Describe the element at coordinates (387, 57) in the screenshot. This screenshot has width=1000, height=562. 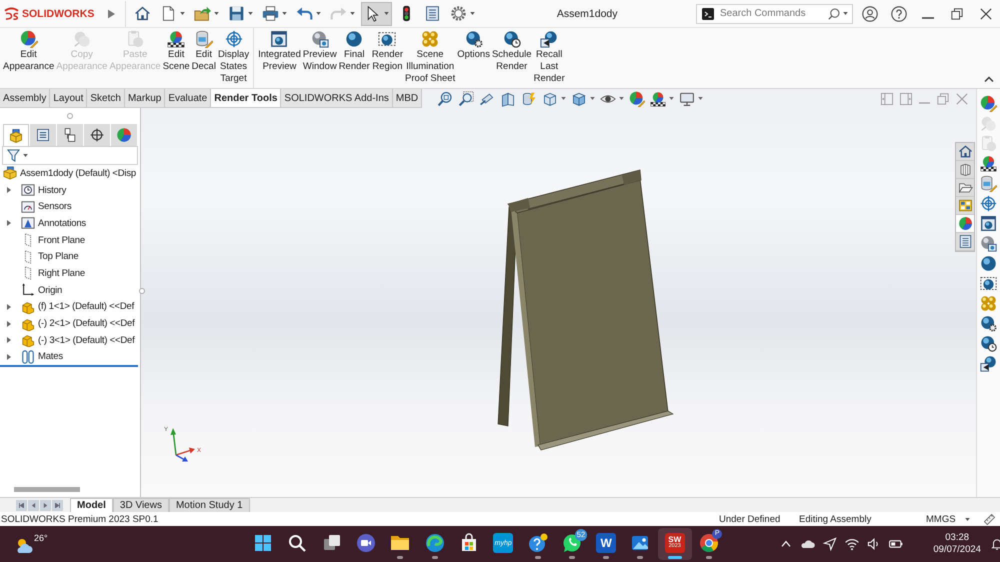
I see `ribbon-button: Render Region` at that location.